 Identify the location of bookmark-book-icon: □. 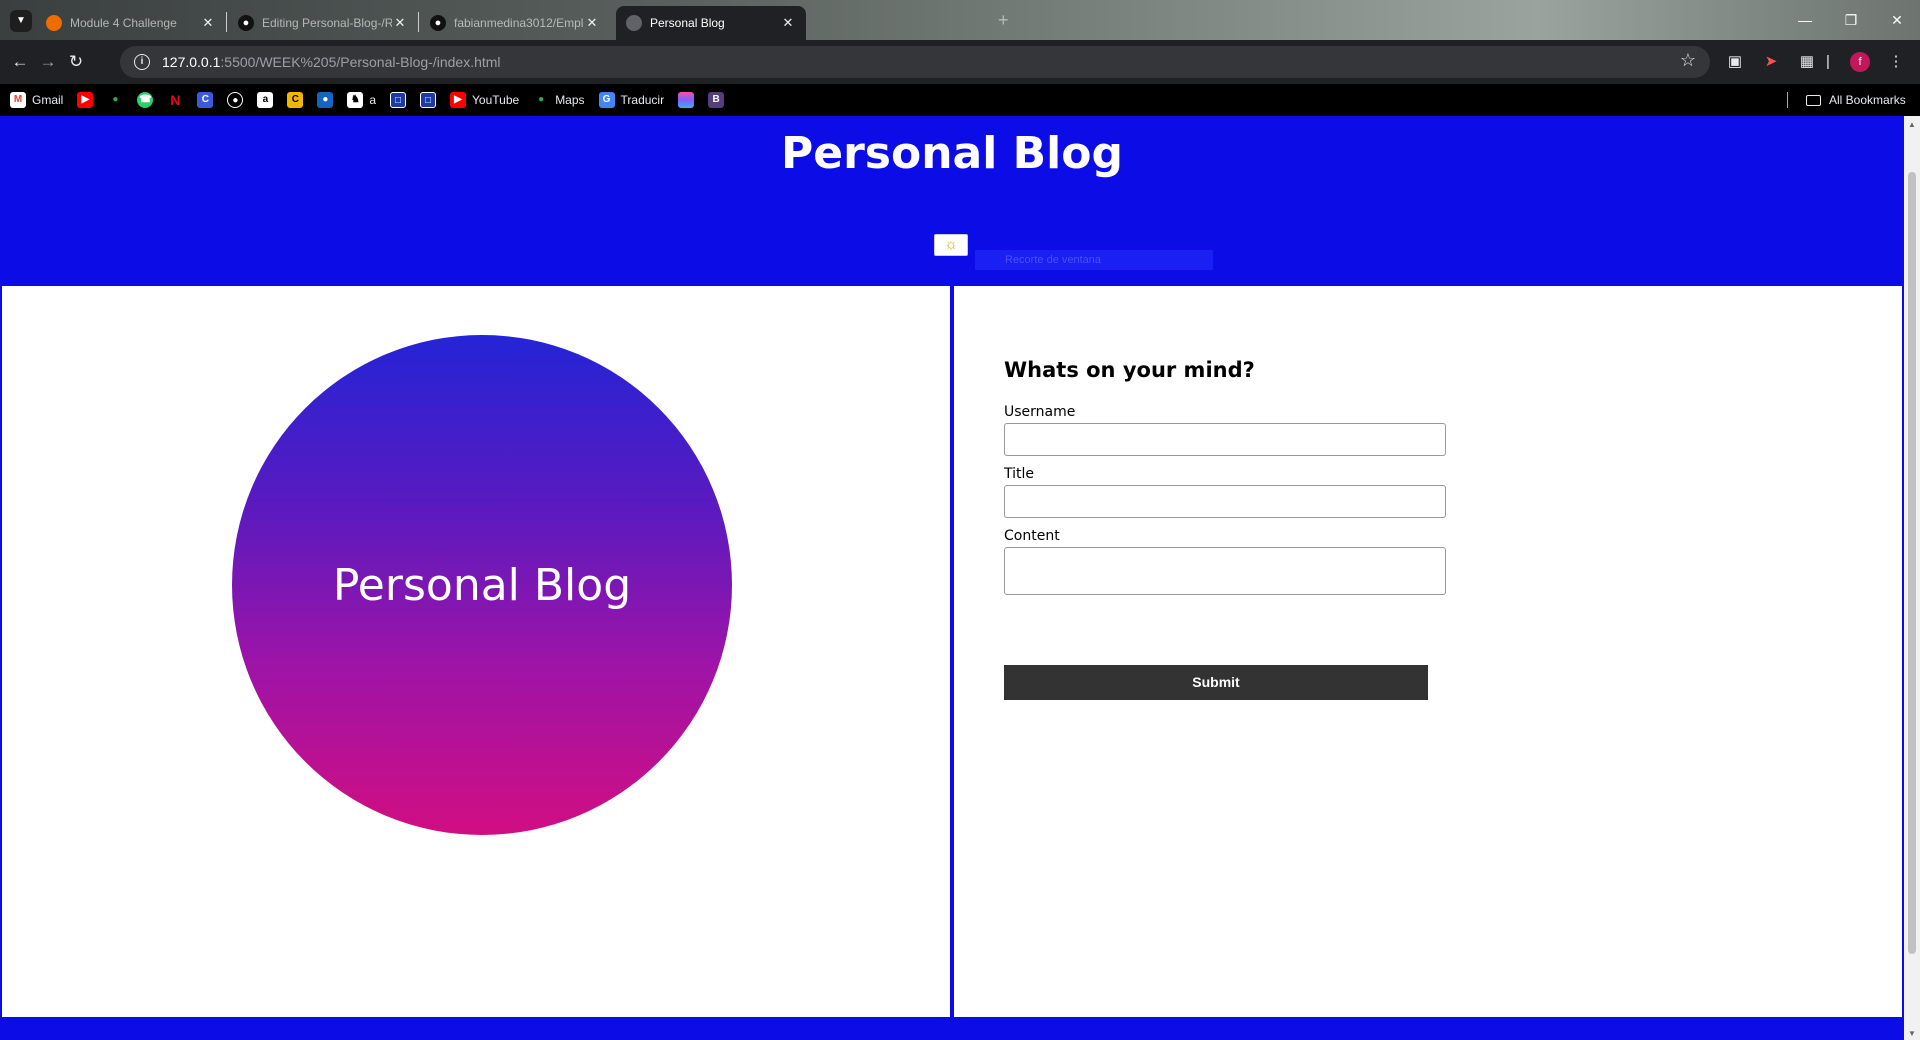
(398, 100).